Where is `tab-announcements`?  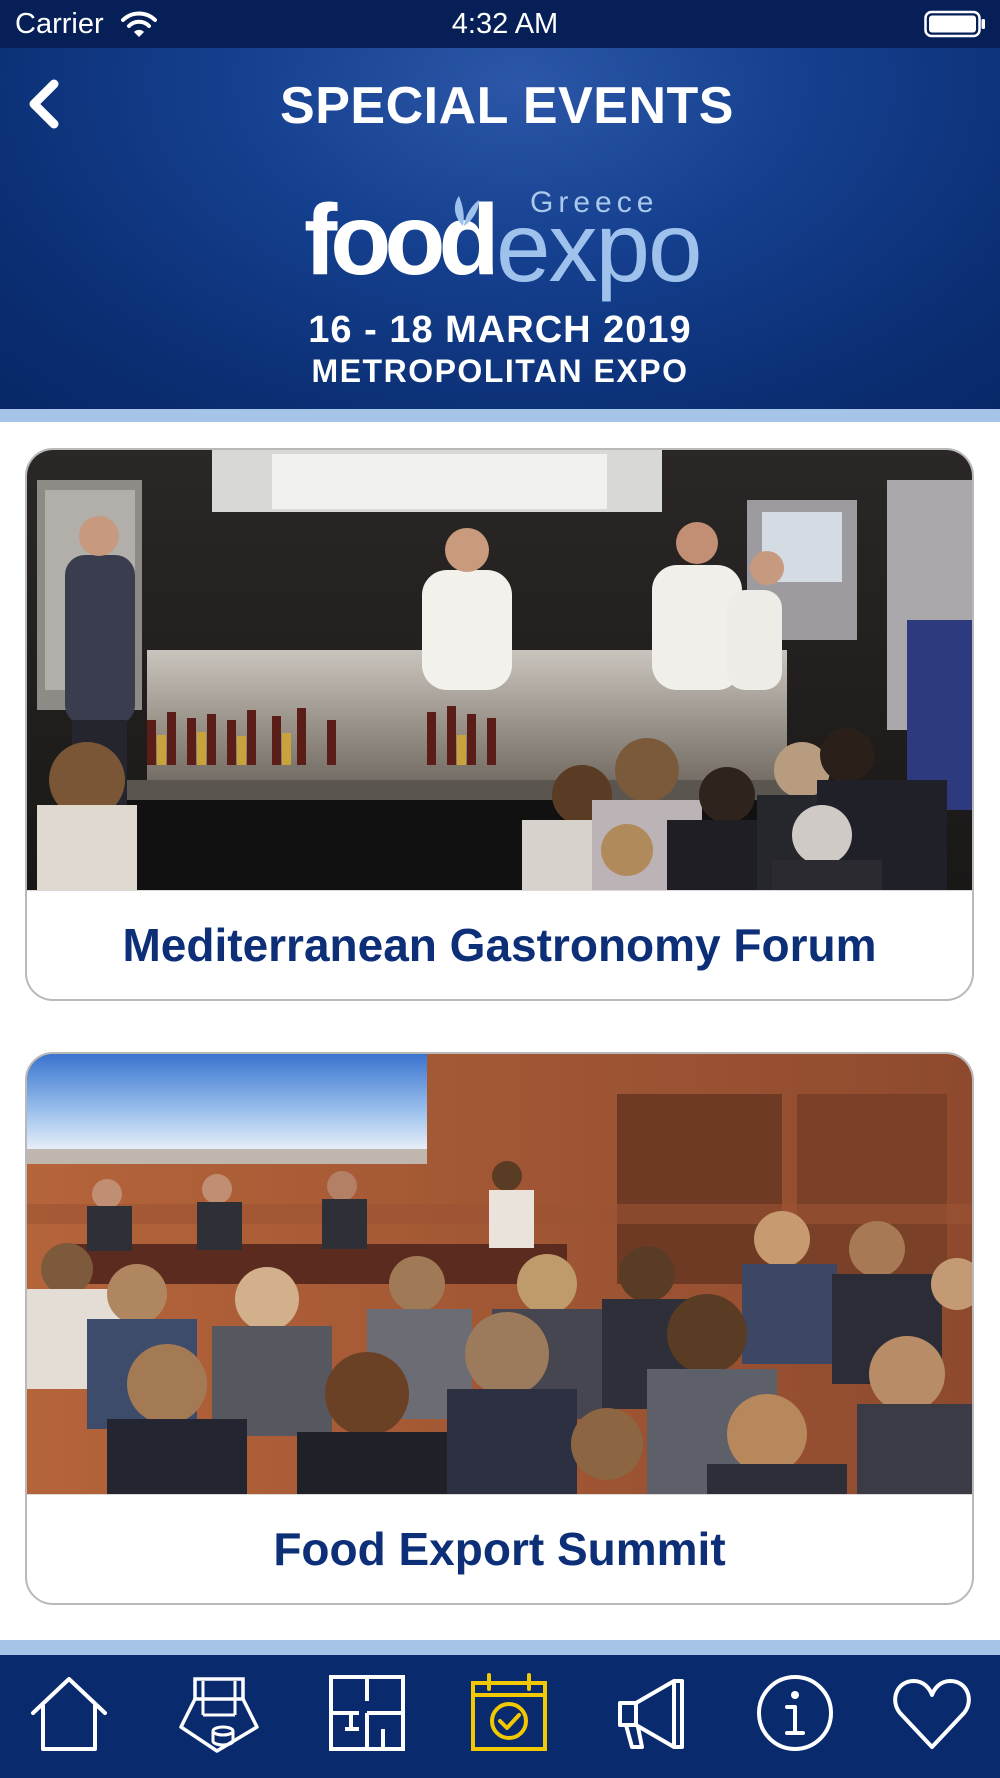
tab-announcements is located at coordinates (650, 1716).